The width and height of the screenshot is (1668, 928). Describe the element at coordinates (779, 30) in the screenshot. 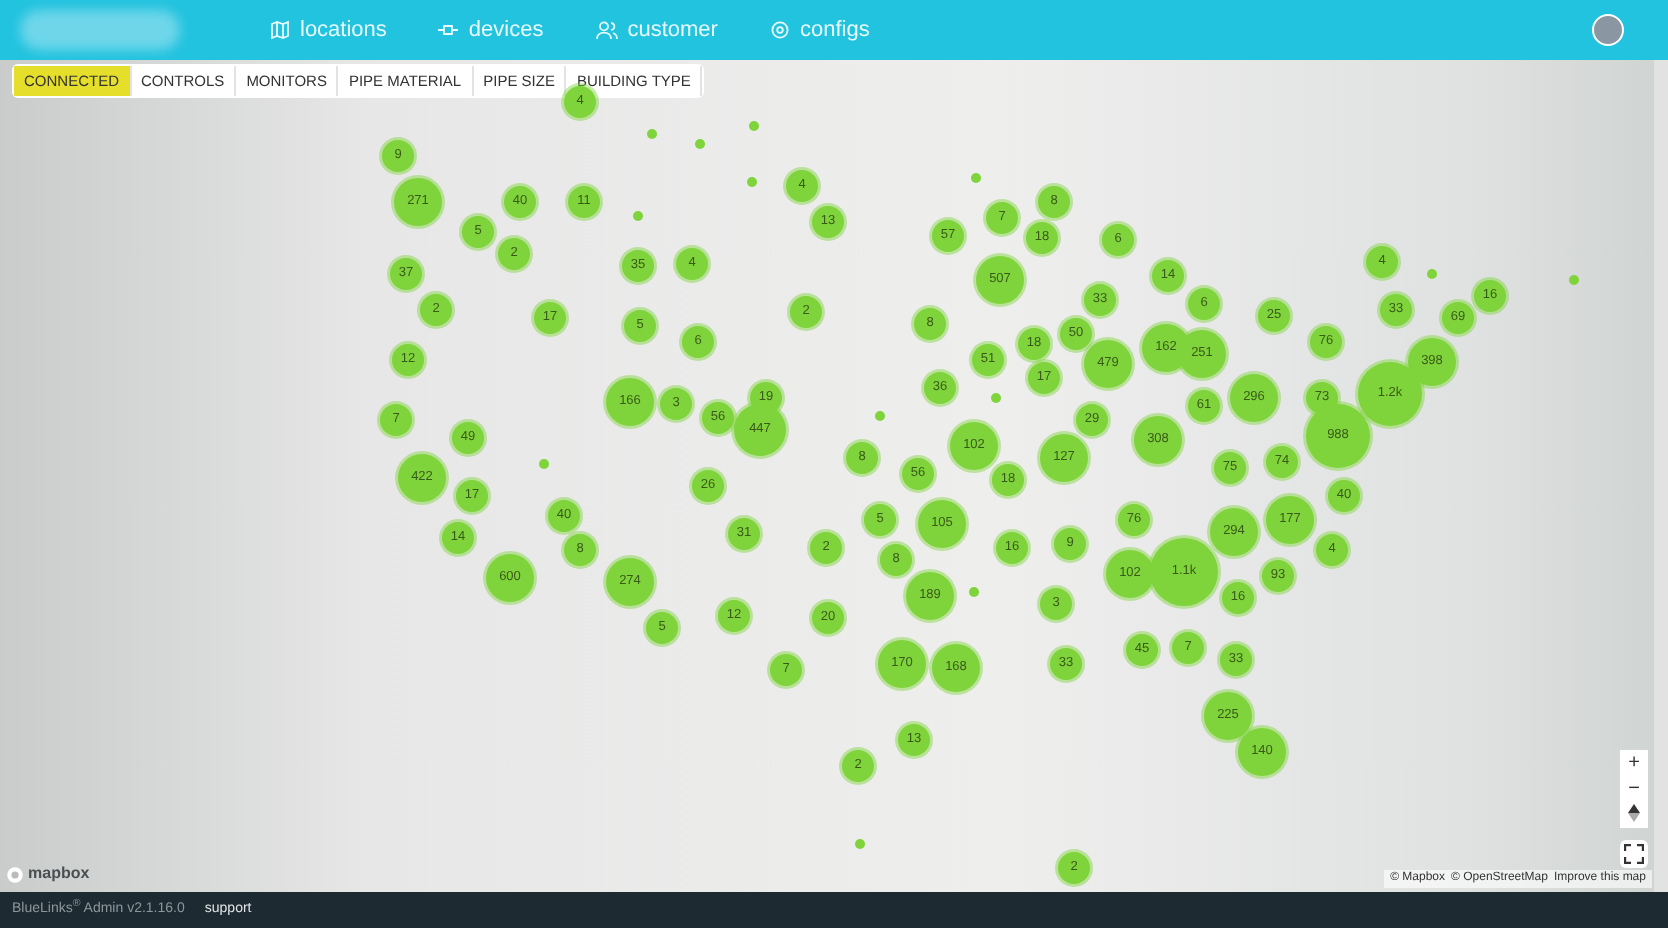

I see `settings-icon` at that location.